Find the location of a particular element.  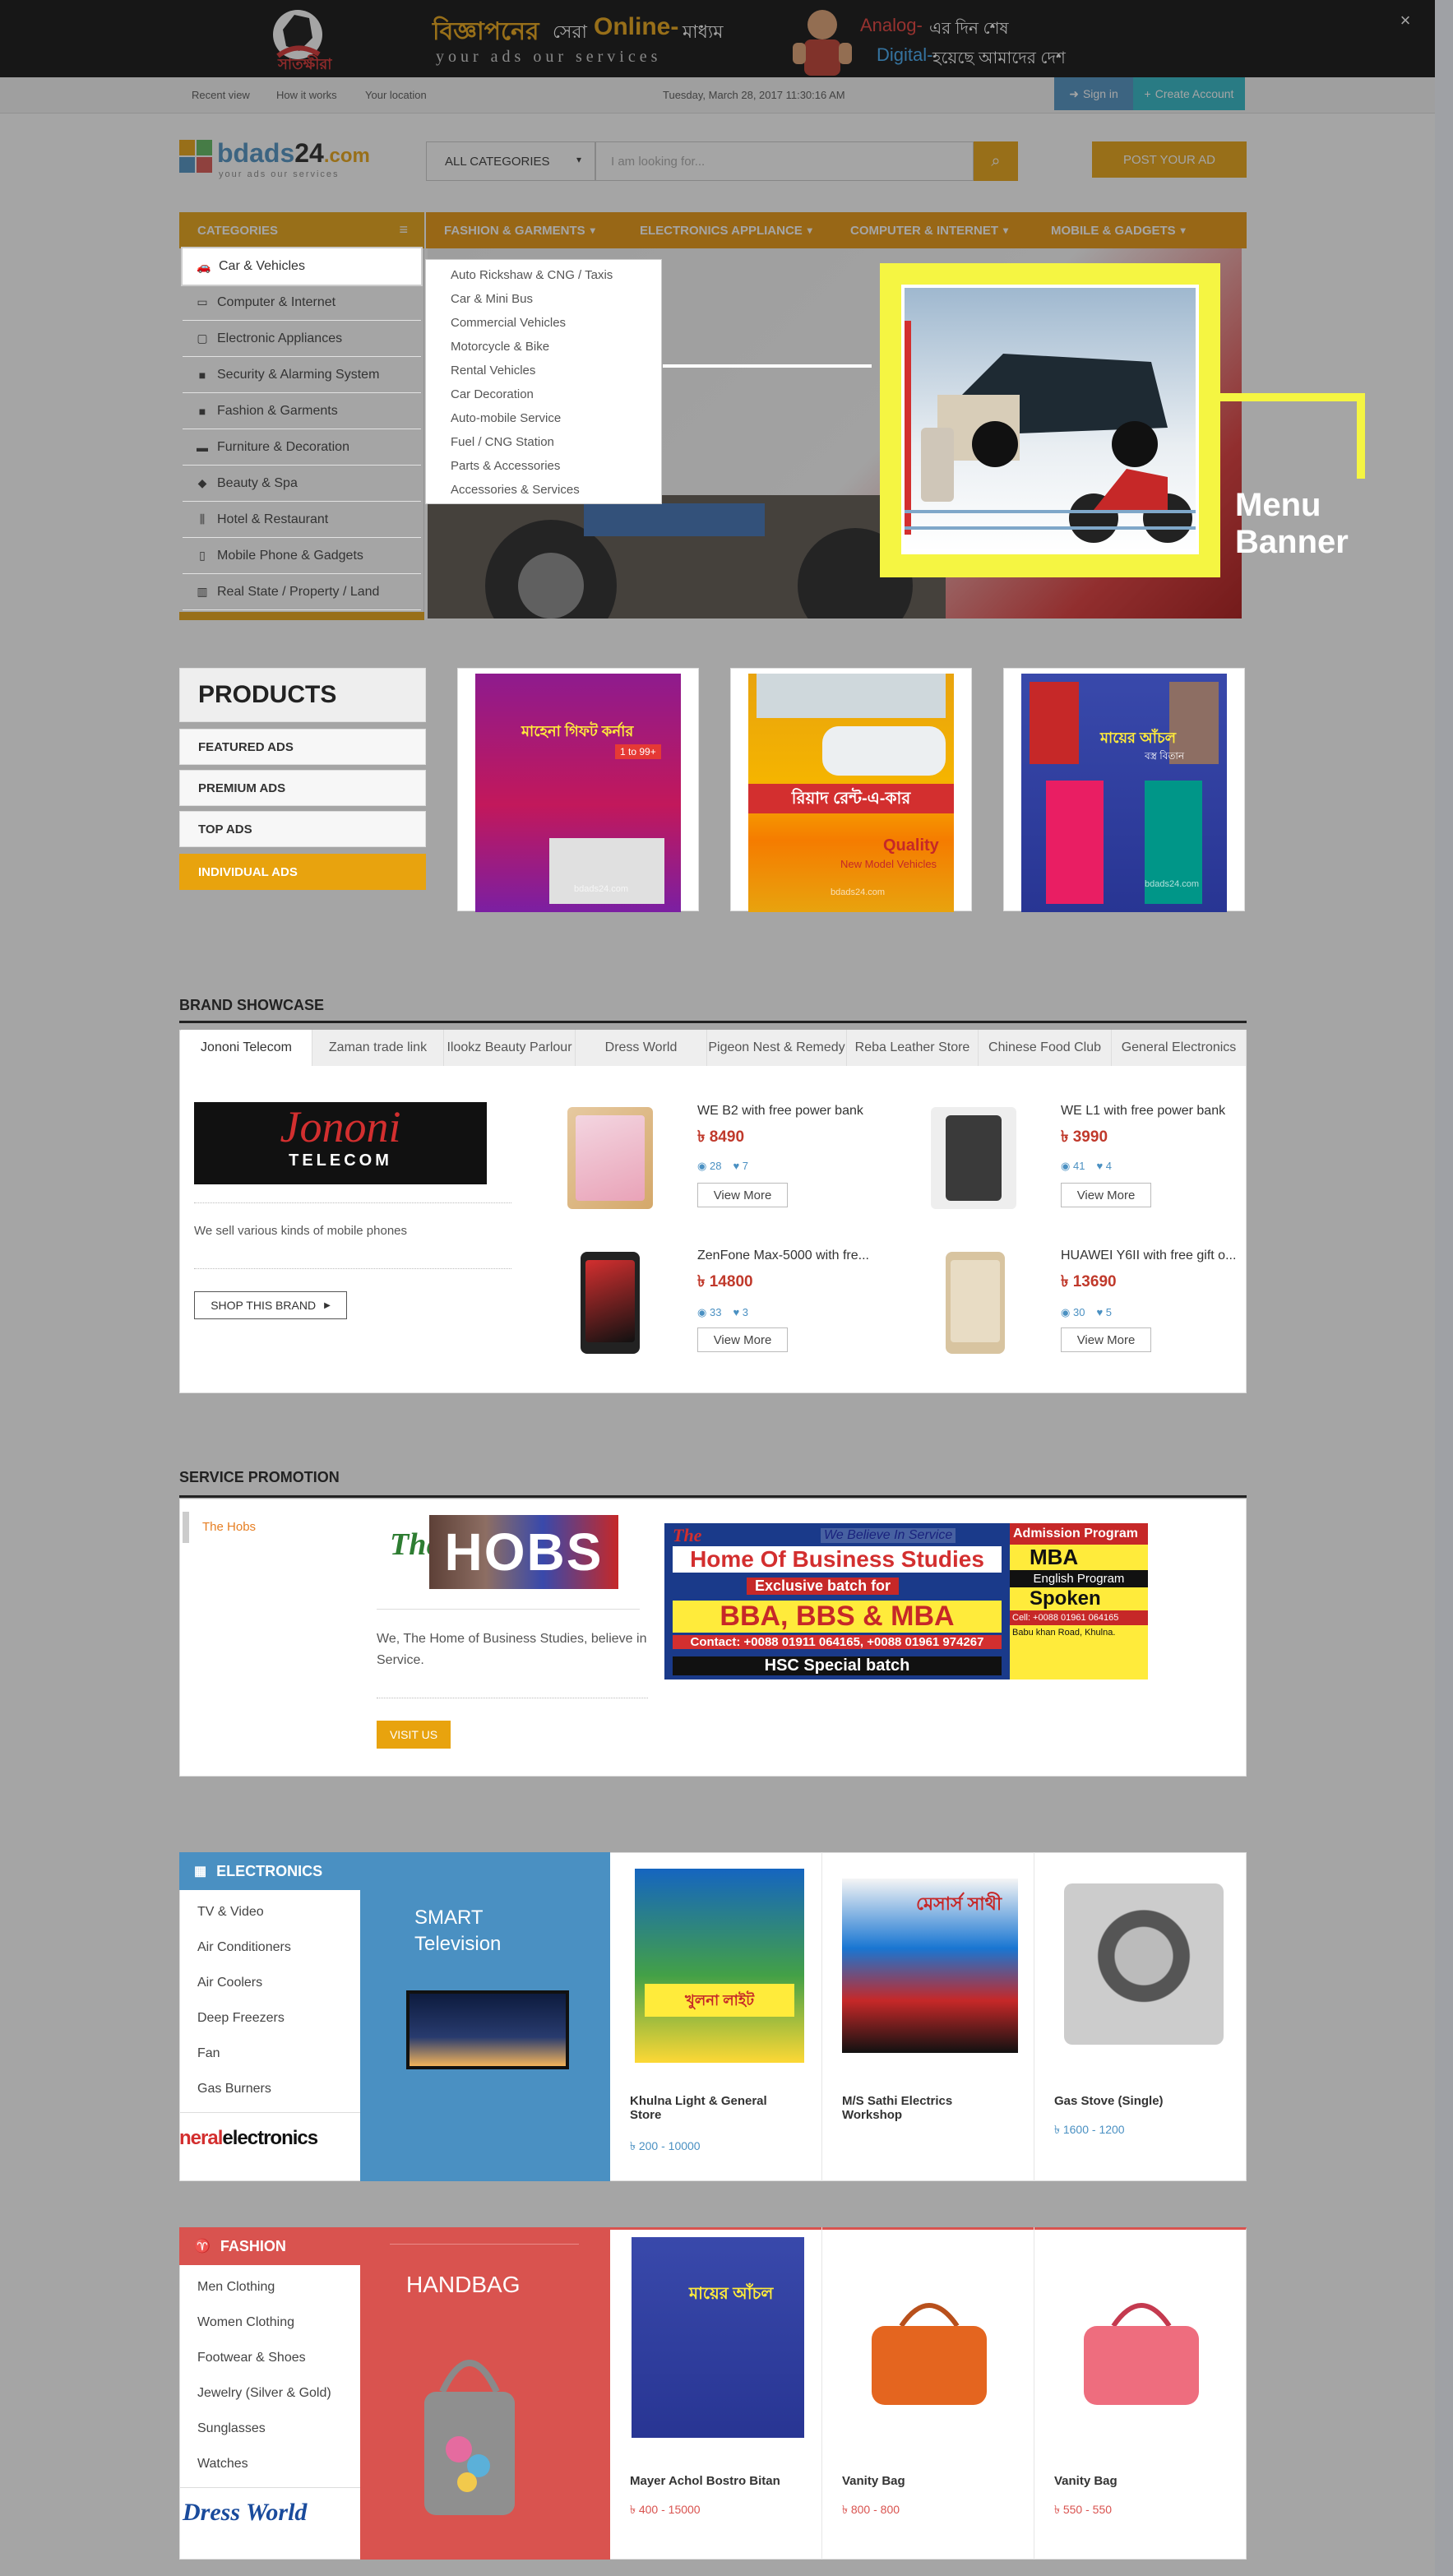

submenu-item: Fuel / CNG Station is located at coordinates (502, 442).